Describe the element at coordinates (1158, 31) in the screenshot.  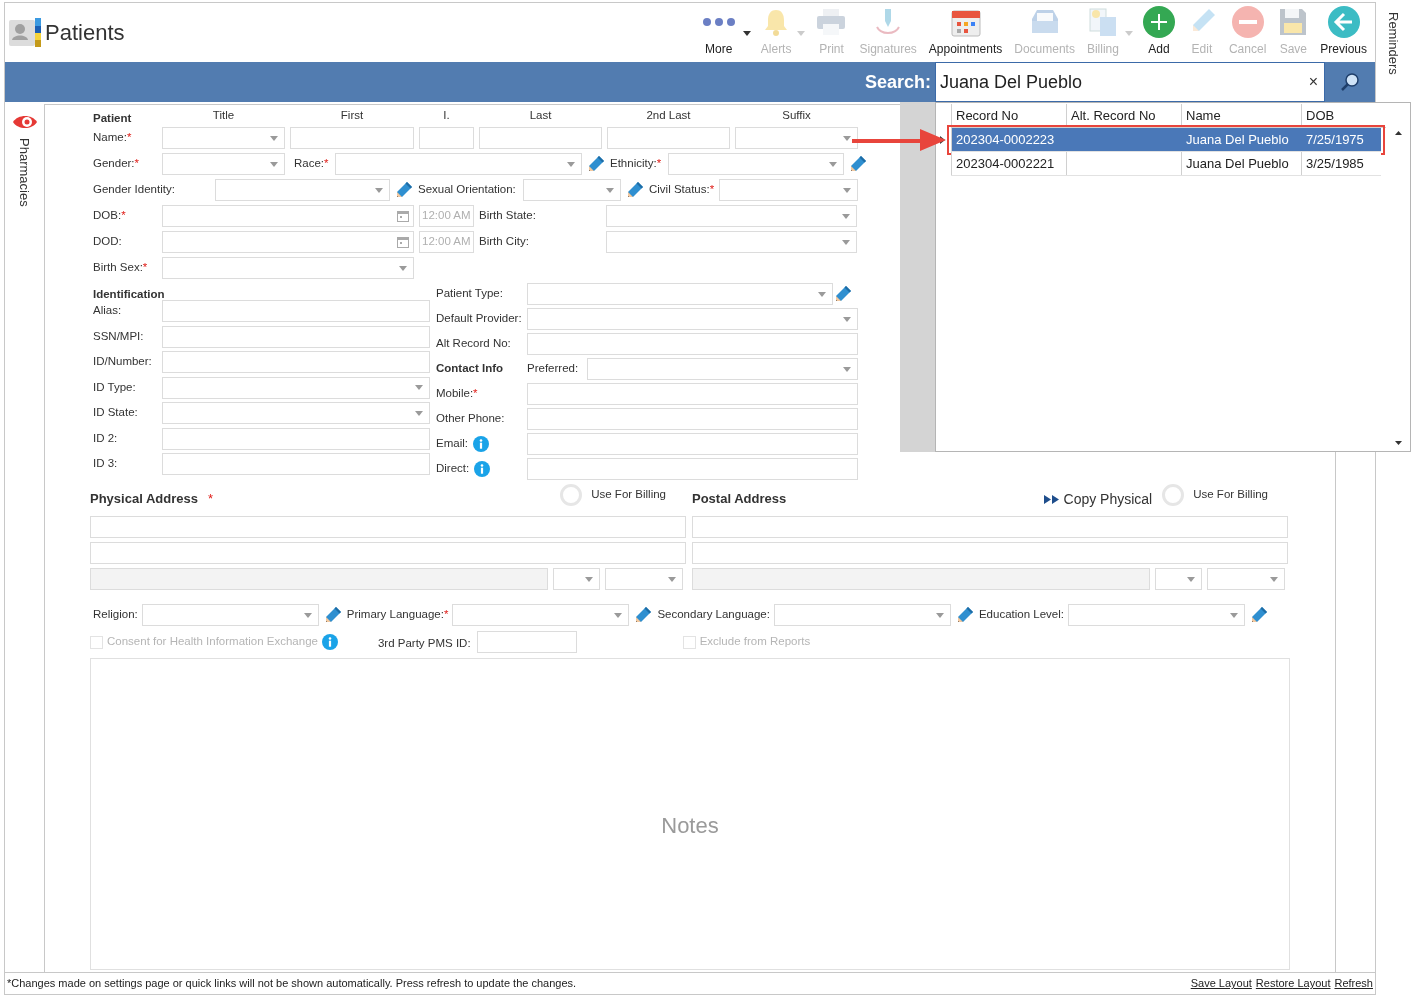
I see `toolbar-button: Add` at that location.